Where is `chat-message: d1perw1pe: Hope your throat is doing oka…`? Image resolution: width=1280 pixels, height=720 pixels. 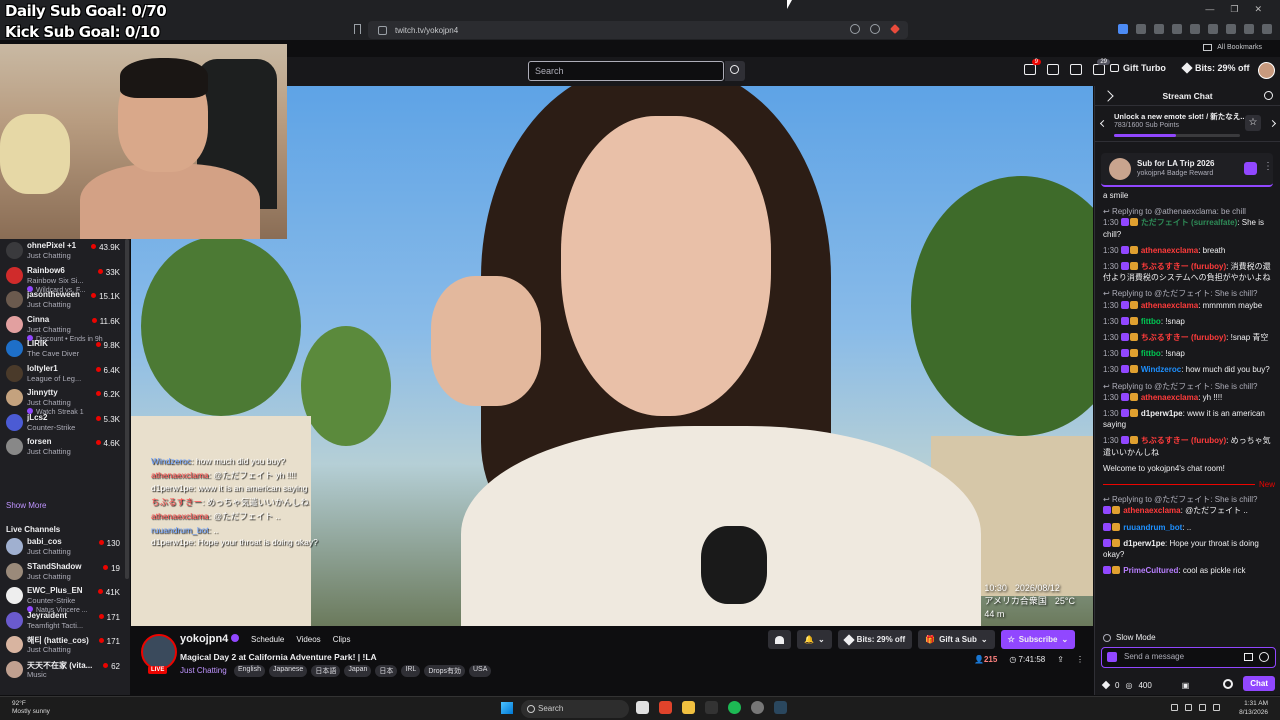
chat-message: d1perw1pe: Hope your throat is doing oka… is located at coordinates (1189, 549).